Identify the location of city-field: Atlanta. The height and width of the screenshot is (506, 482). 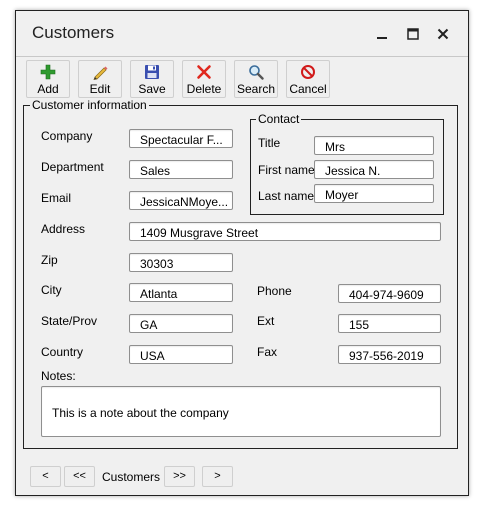
(181, 292).